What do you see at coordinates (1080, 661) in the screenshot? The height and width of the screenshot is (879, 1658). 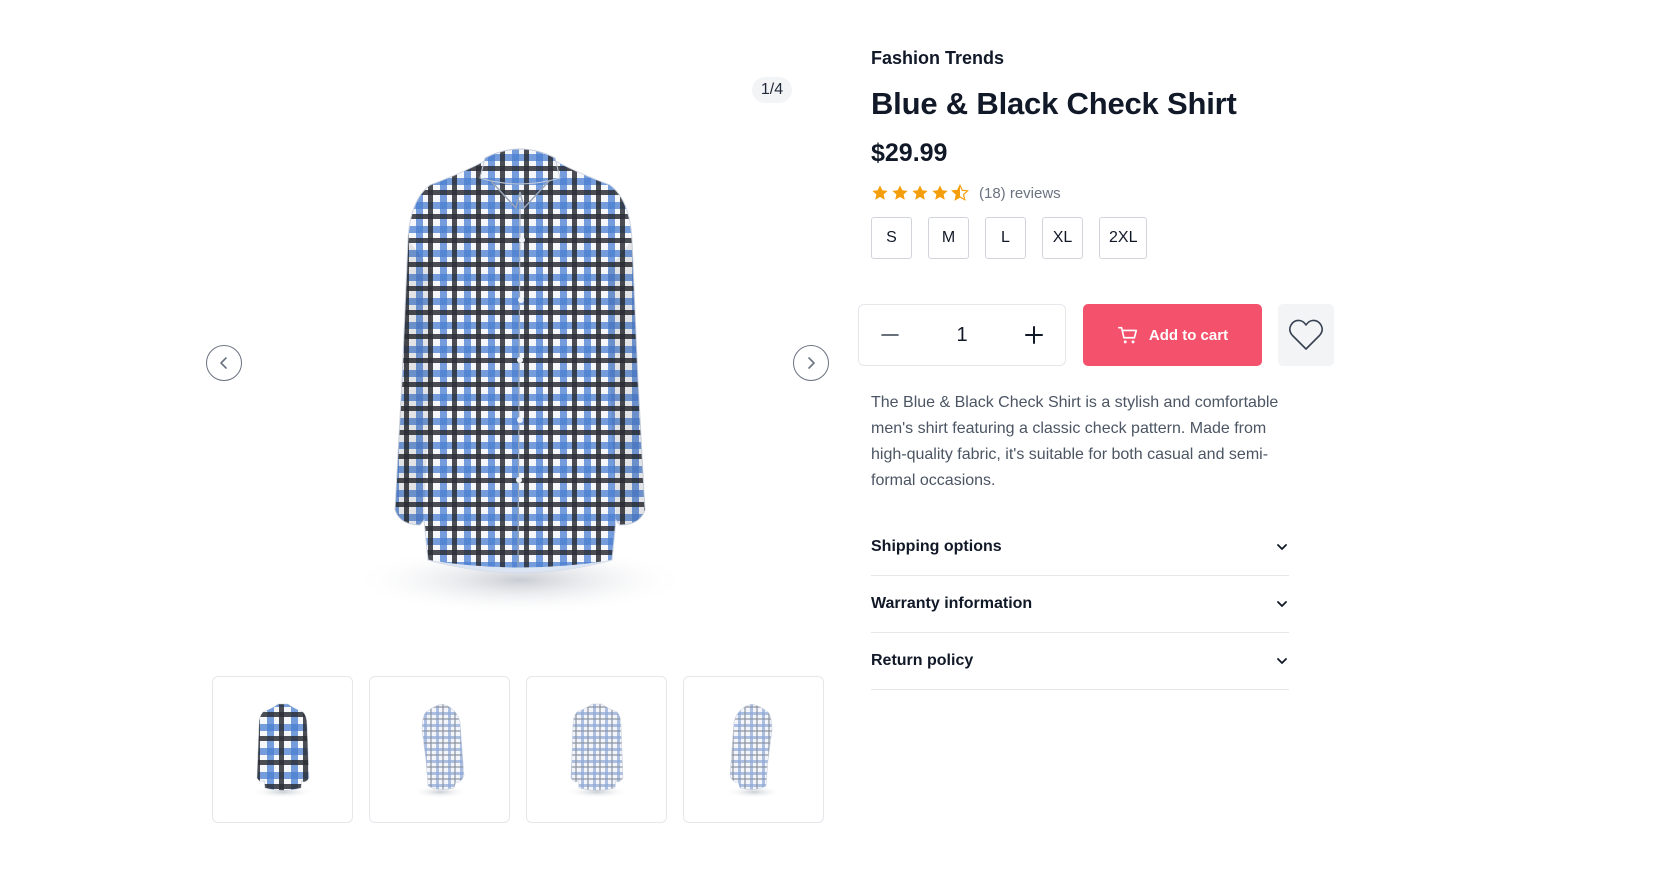 I see `accordion-return-policy: Return policy` at bounding box center [1080, 661].